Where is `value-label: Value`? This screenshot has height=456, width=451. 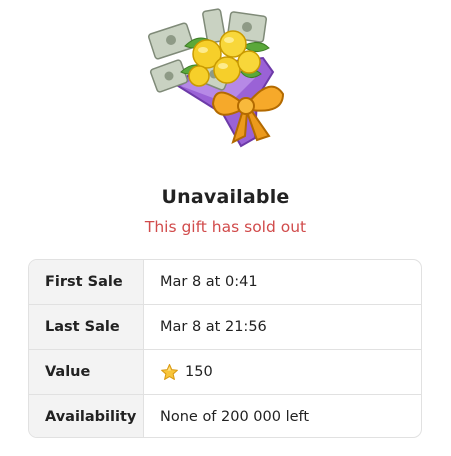
value-label: Value is located at coordinates (86, 372).